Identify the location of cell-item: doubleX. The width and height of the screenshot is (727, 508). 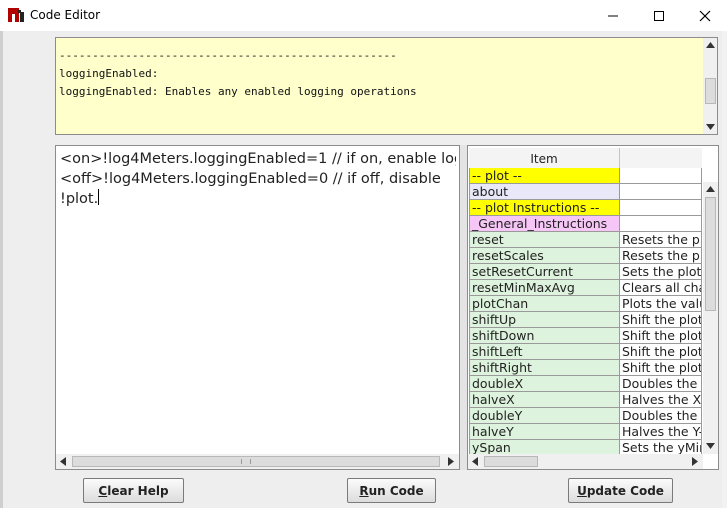
(544, 384).